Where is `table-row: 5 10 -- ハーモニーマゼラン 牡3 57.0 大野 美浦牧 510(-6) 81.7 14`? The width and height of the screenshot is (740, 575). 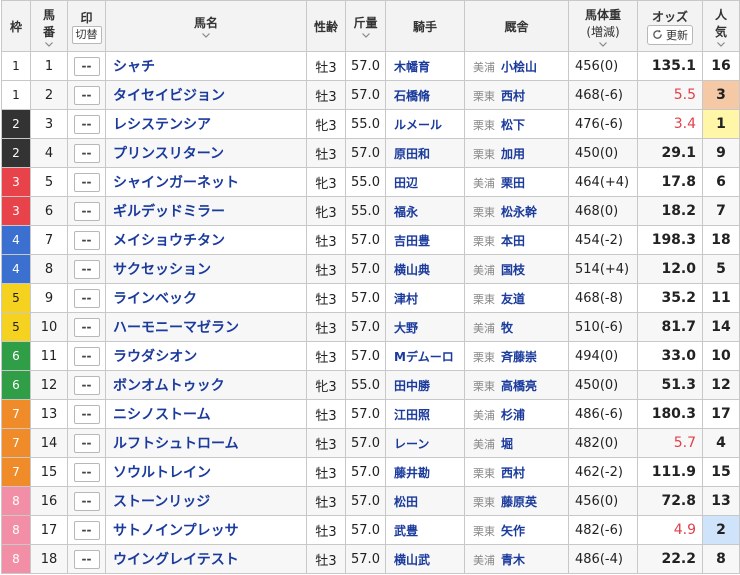 table-row: 5 10 -- ハーモニーマゼラン 牡3 57.0 大野 美浦牧 510(-6) 81.7 14 is located at coordinates (370, 327).